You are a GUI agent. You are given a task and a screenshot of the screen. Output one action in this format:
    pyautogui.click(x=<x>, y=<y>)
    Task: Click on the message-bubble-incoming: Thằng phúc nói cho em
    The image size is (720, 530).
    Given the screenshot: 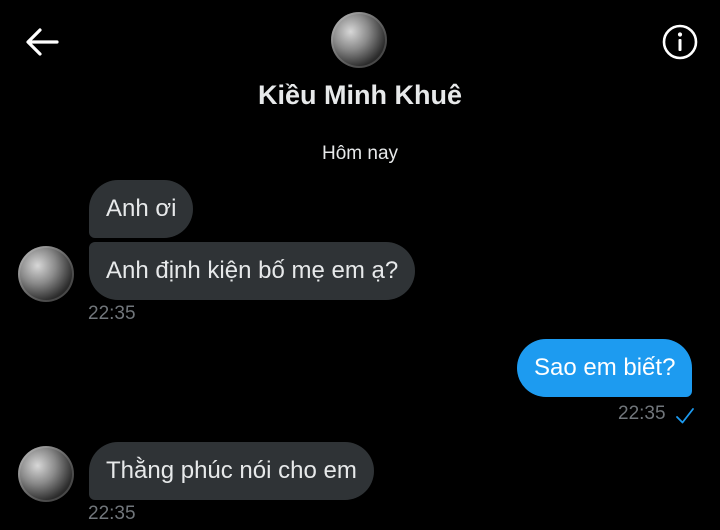 What is the action you would take?
    pyautogui.click(x=231, y=471)
    